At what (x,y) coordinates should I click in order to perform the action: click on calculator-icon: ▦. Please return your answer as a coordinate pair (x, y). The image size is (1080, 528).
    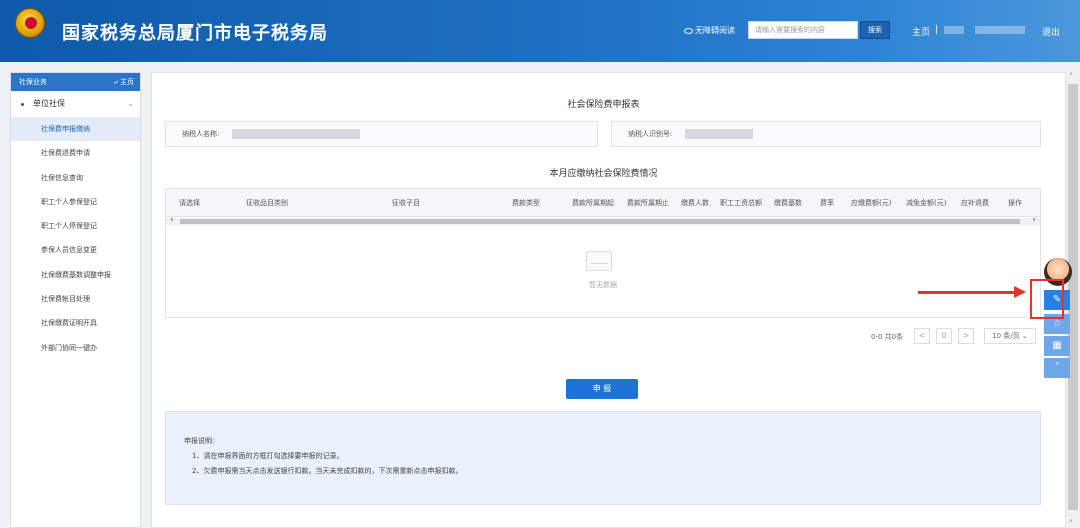
    Looking at the image, I should click on (1057, 346).